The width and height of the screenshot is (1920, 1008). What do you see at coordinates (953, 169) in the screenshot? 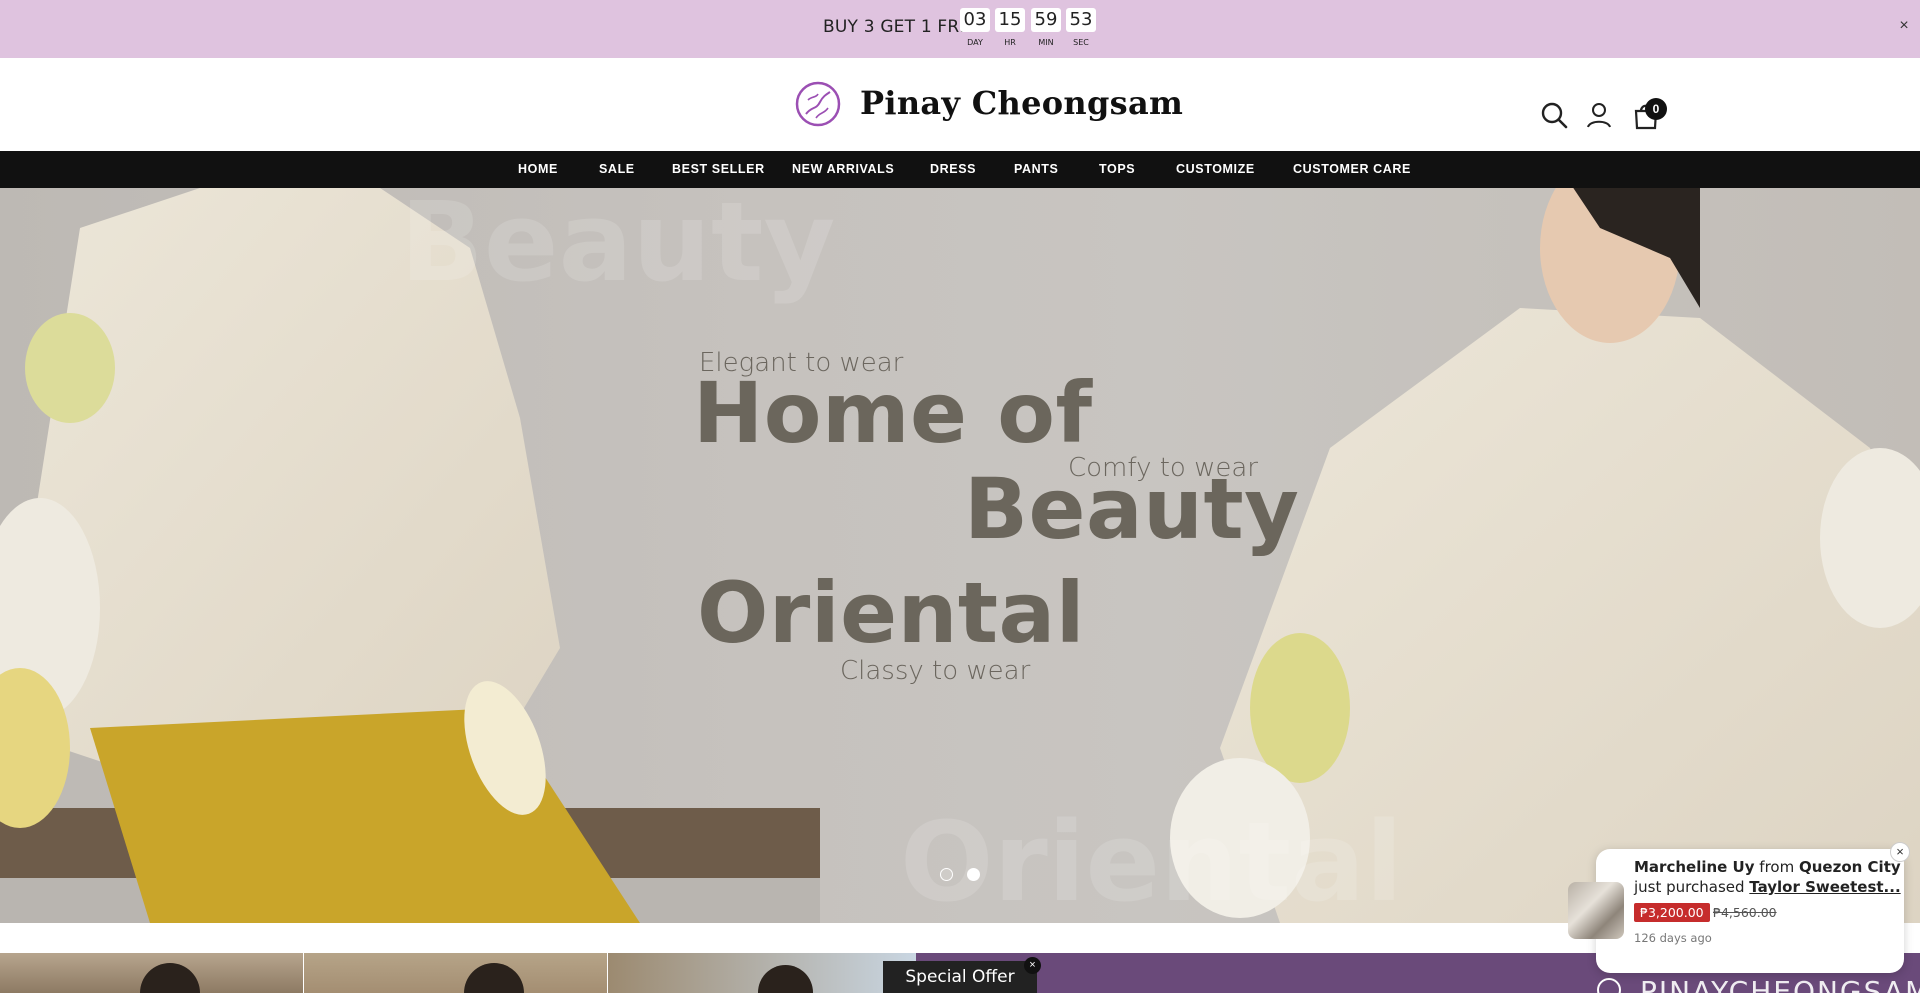
I see `nav-item-dress: DRESS` at bounding box center [953, 169].